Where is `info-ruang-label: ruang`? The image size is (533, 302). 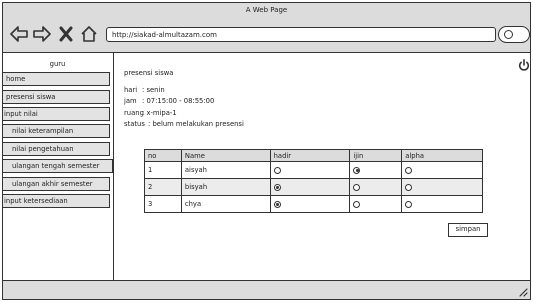
info-ruang-label: ruang is located at coordinates (134, 113).